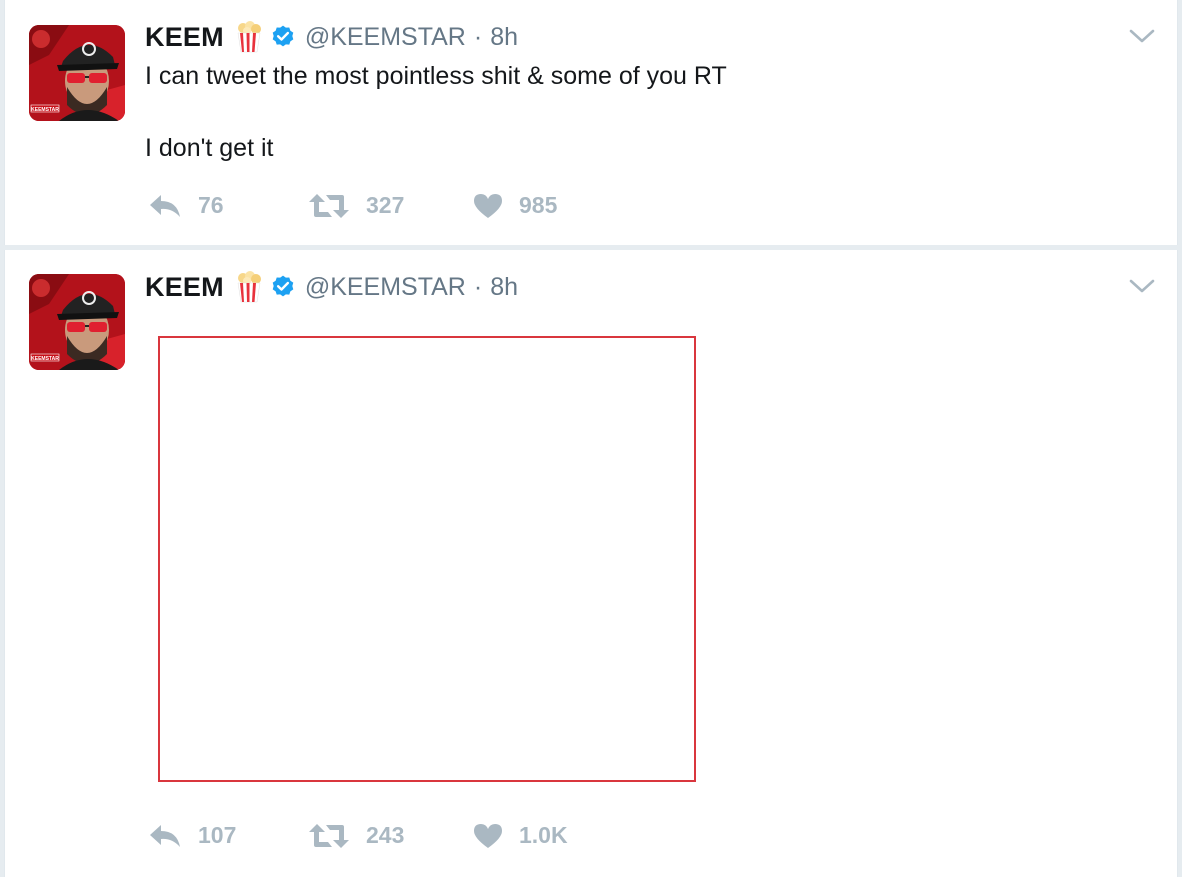 This screenshot has width=1182, height=877. I want to click on reply-button: 107, so click(228, 835).